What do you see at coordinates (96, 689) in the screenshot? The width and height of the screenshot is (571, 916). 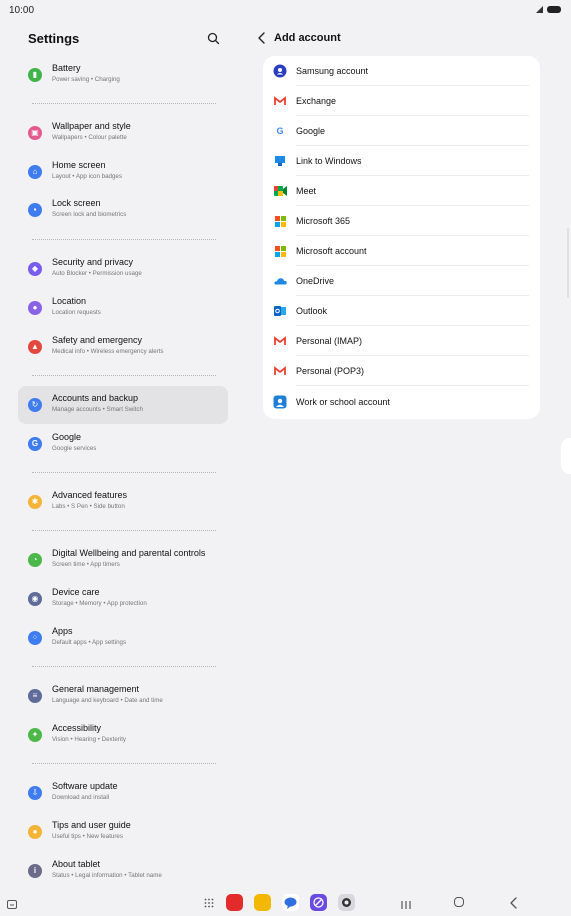 I see `settings-item-title: General management` at bounding box center [96, 689].